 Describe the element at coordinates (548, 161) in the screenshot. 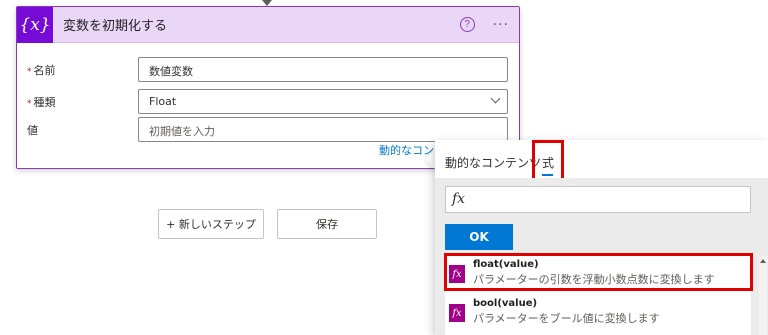

I see `expression-tab-highlight` at that location.